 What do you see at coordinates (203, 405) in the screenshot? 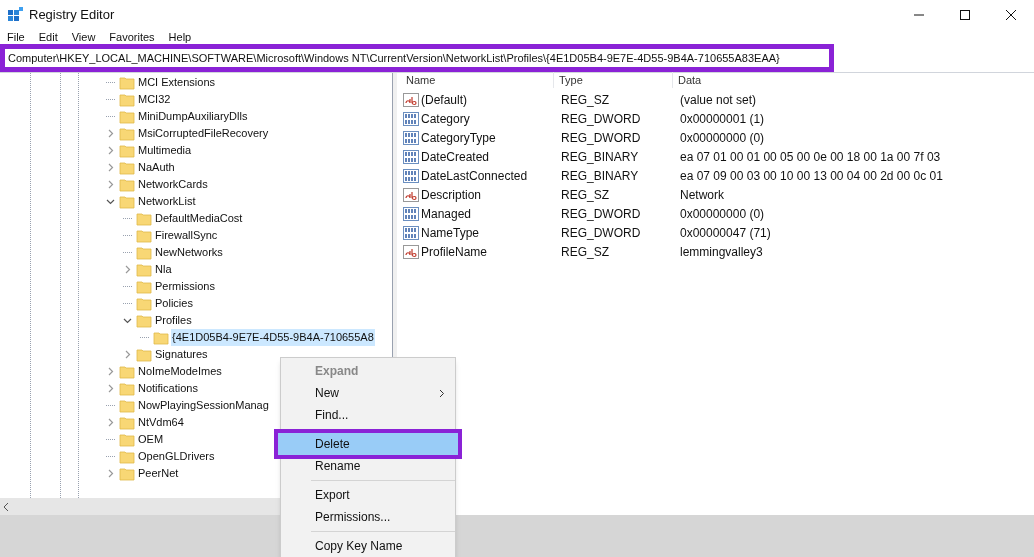
I see `tree-item: NowPlayingSessionManag` at bounding box center [203, 405].